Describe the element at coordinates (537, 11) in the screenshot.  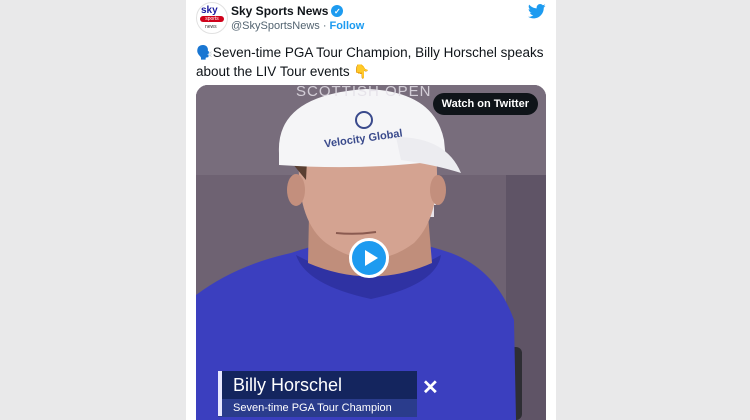
I see `twitter-bird-icon` at that location.